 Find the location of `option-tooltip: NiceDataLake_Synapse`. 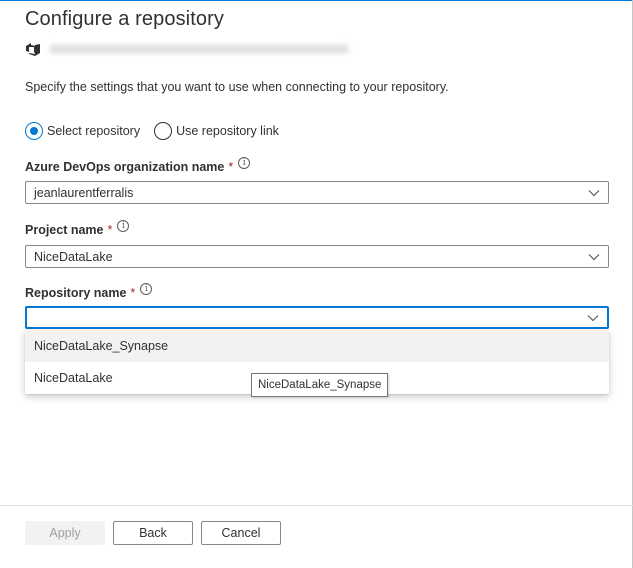

option-tooltip: NiceDataLake_Synapse is located at coordinates (320, 385).